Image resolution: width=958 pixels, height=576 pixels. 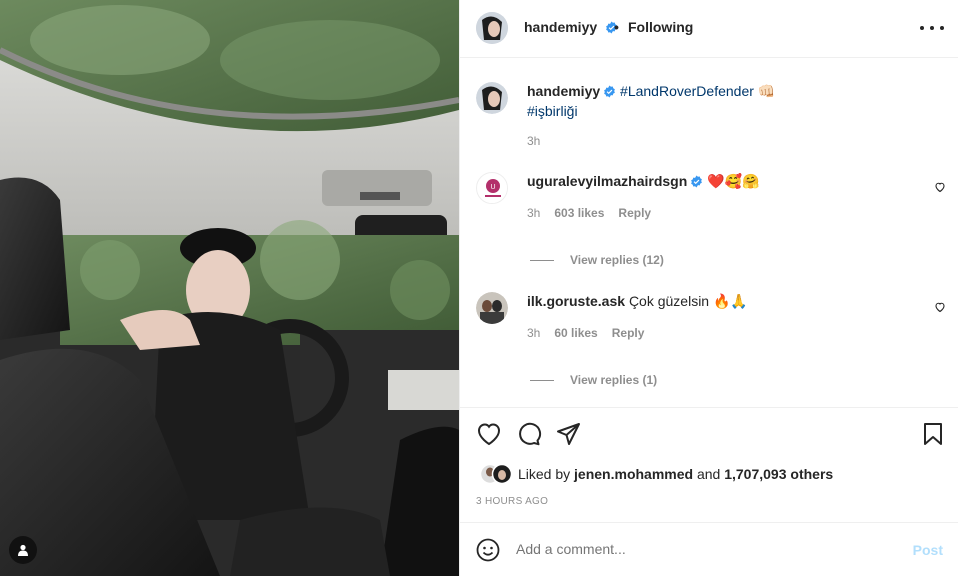 I want to click on comment-likes: 603 likes, so click(x=579, y=213).